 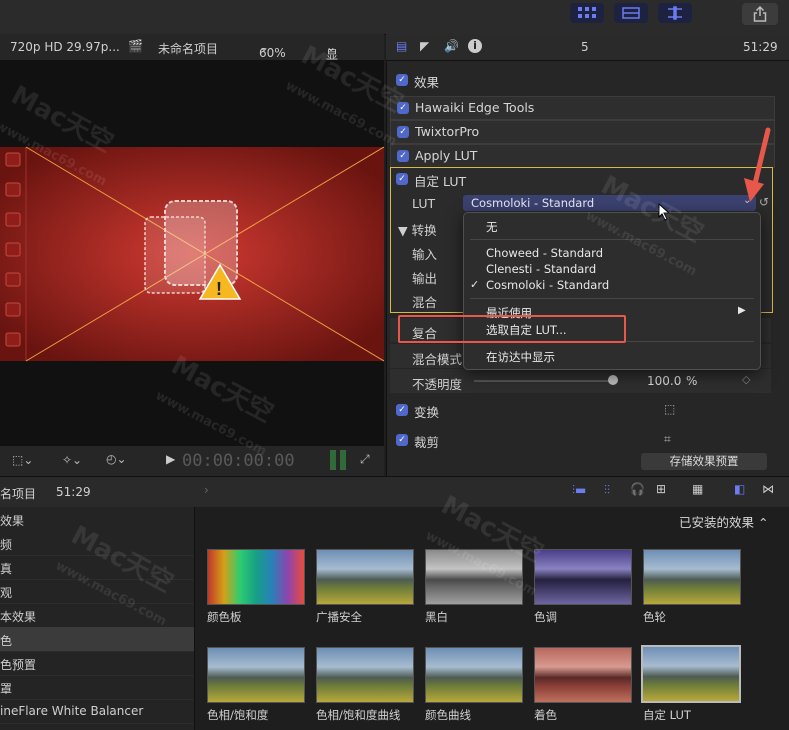 I want to click on menu-item-lut-selected: Cosmoloki - Standard, so click(x=547, y=285).